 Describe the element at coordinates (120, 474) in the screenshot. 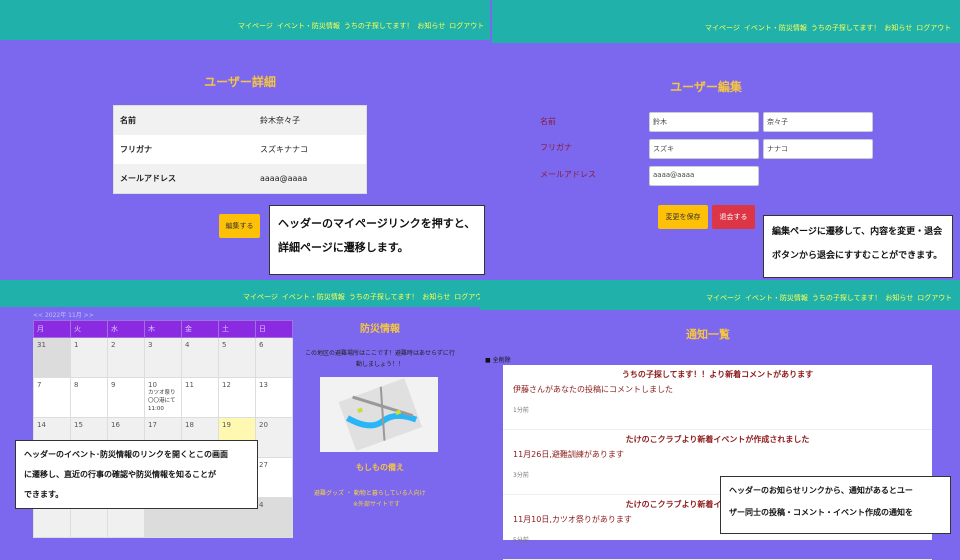

I see `callout-text: に遷移し、直近の行事の確認や防災情報を知ることが` at that location.